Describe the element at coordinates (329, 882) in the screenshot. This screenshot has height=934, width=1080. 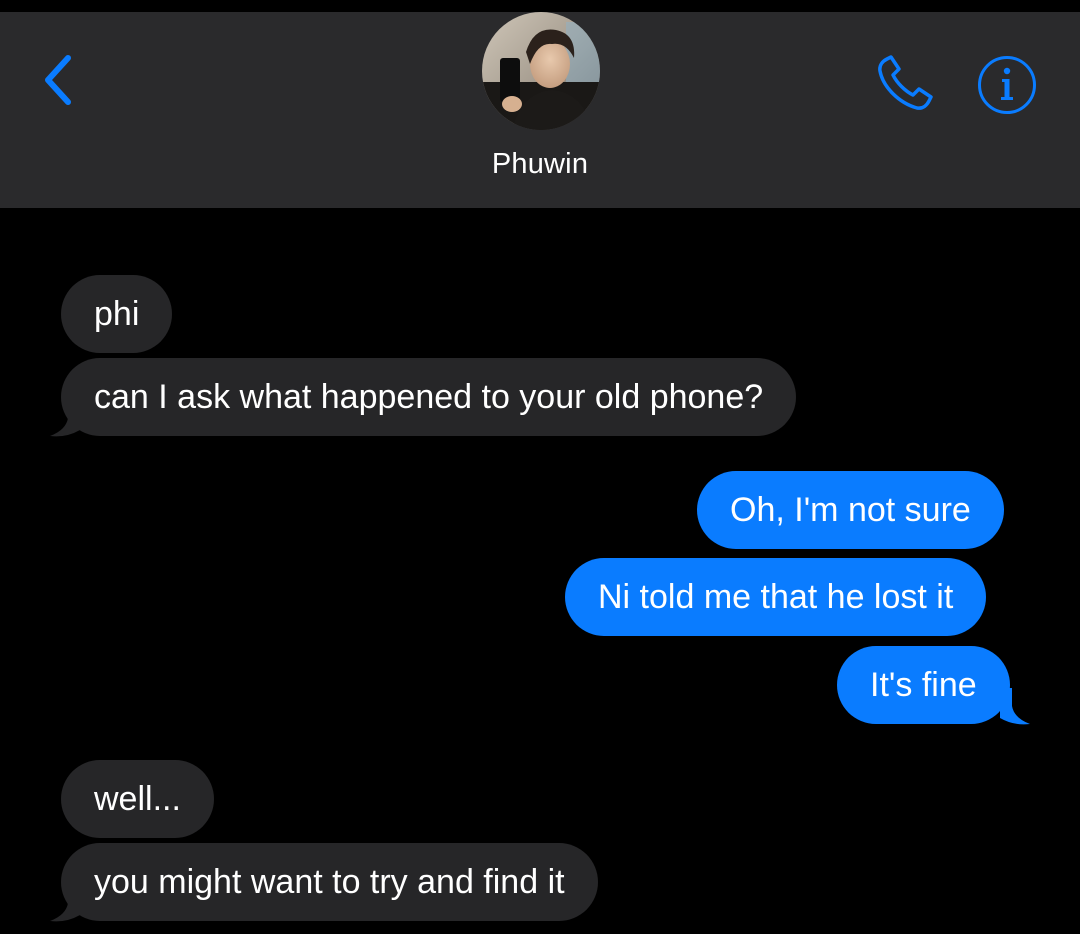
I see `message-bubble-incoming: you might want to try and find it` at that location.